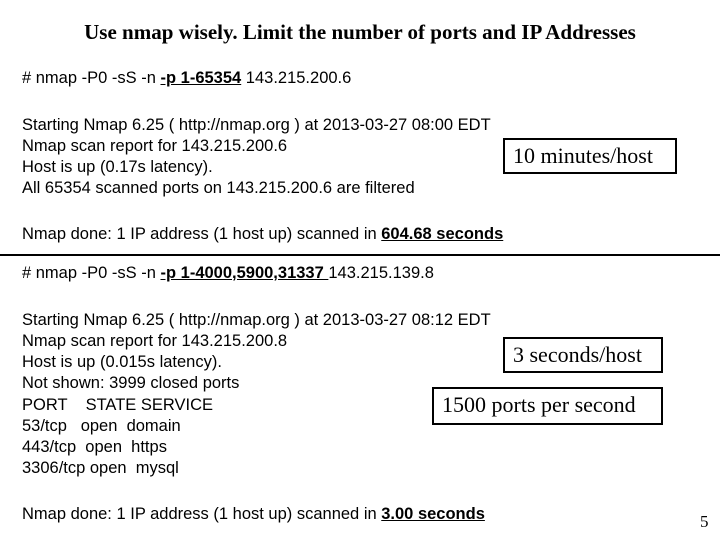  What do you see at coordinates (131, 383) in the screenshot?
I see `scan2-output-line: Not shown: 3999 closed ports` at bounding box center [131, 383].